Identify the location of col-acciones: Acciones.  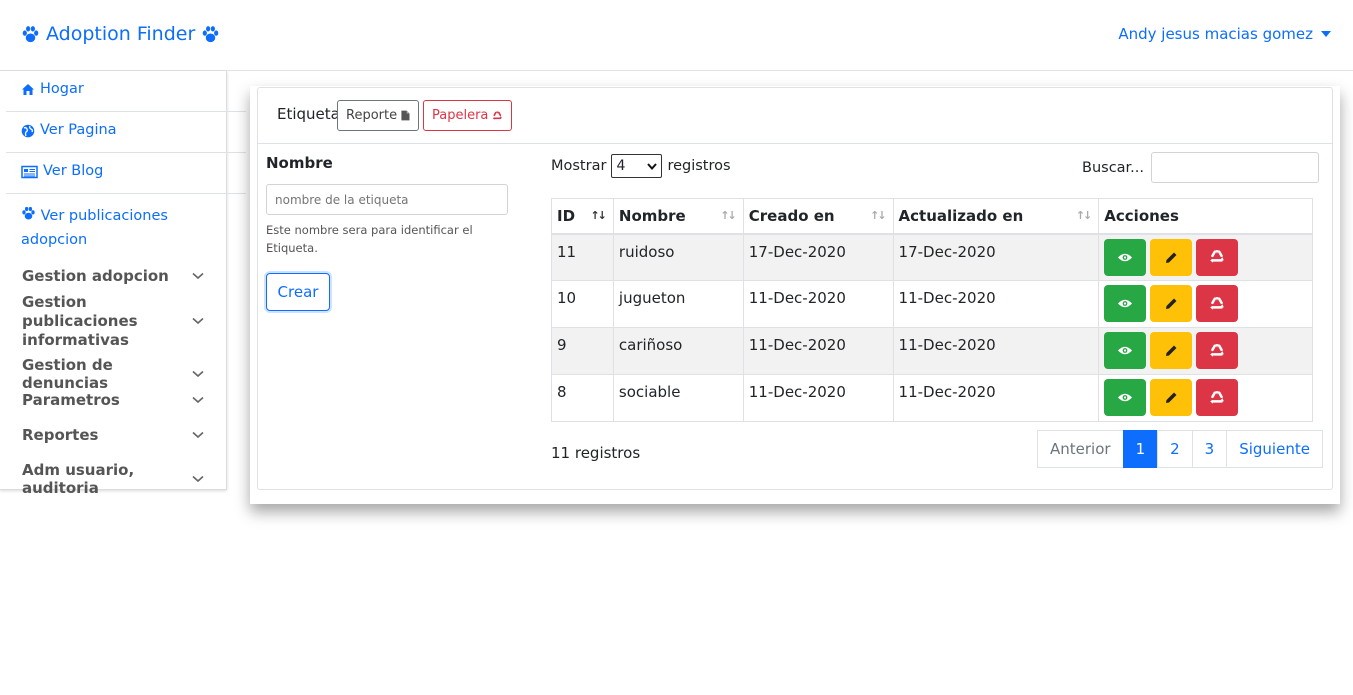
(1205, 216).